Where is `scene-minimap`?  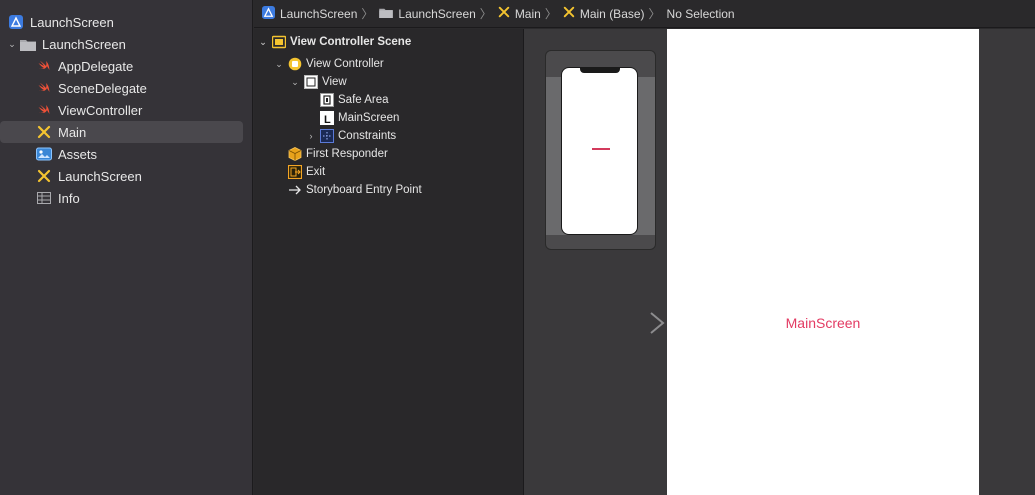 scene-minimap is located at coordinates (600, 150).